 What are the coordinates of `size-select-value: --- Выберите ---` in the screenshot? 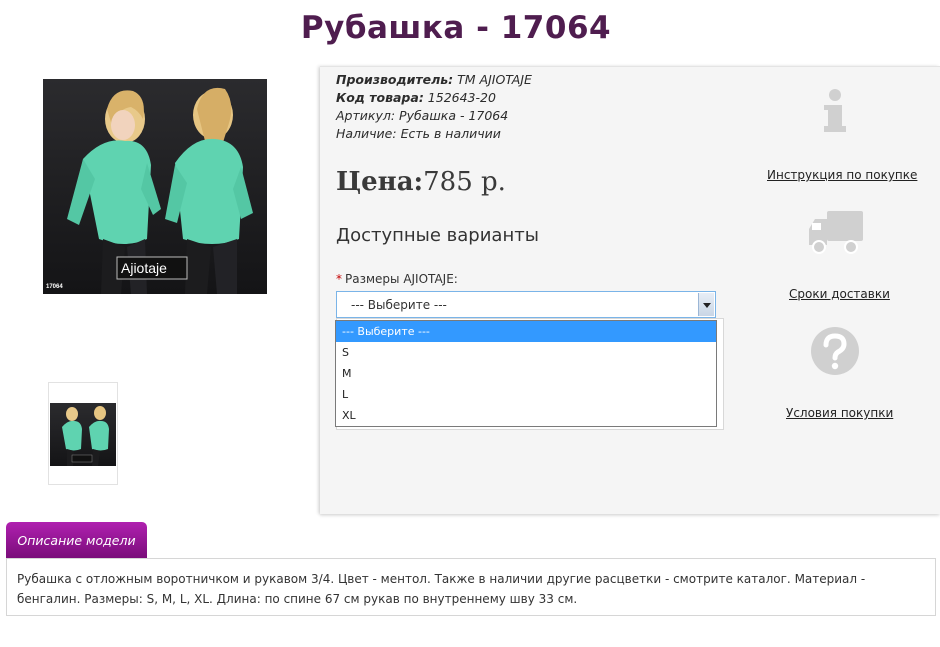 It's located at (399, 305).